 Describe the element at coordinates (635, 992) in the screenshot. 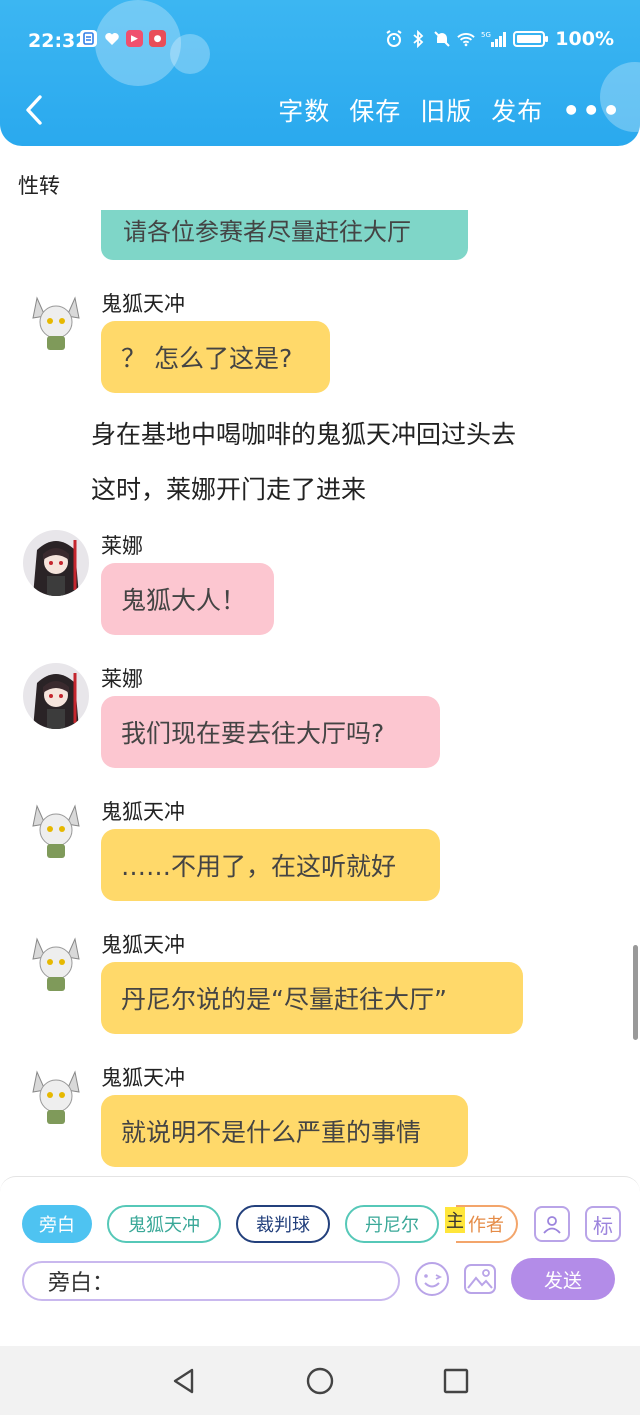

I see `scrollbar-thumb` at that location.